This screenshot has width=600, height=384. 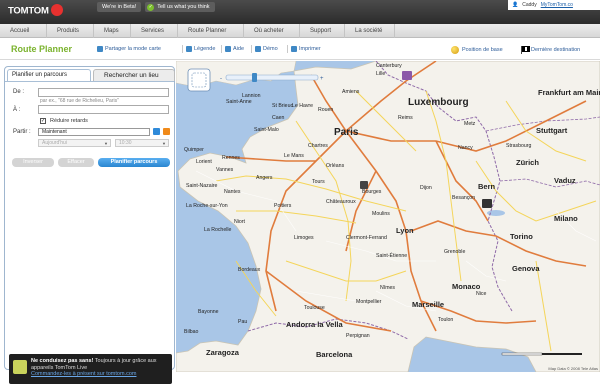 What do you see at coordinates (335, 166) in the screenshot?
I see `map-label: Orléans` at bounding box center [335, 166].